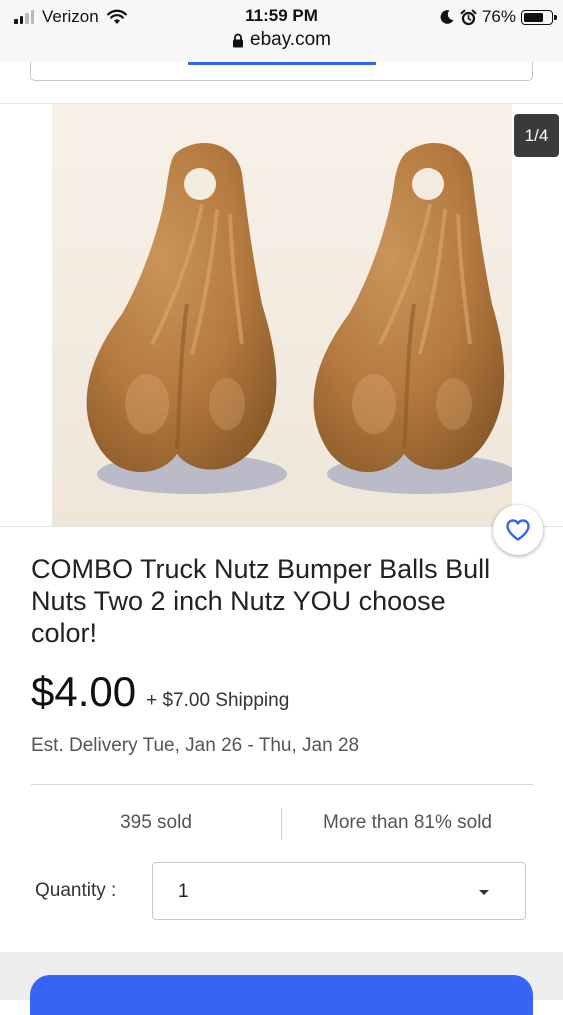  I want to click on battery-percent: 76%, so click(498, 16).